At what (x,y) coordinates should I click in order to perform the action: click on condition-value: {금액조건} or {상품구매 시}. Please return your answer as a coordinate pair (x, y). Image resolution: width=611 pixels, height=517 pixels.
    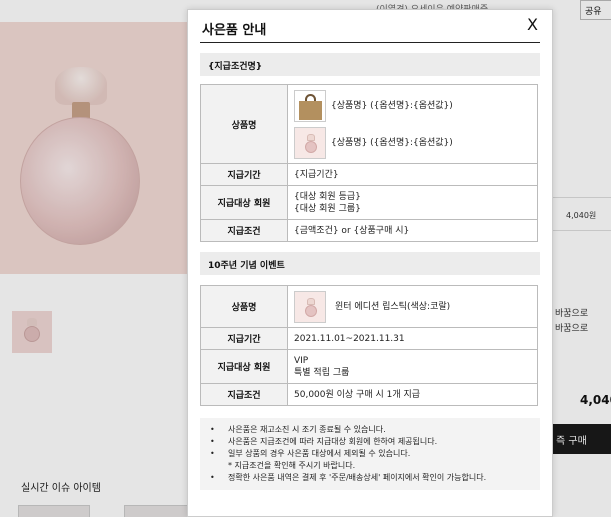
    Looking at the image, I should click on (412, 230).